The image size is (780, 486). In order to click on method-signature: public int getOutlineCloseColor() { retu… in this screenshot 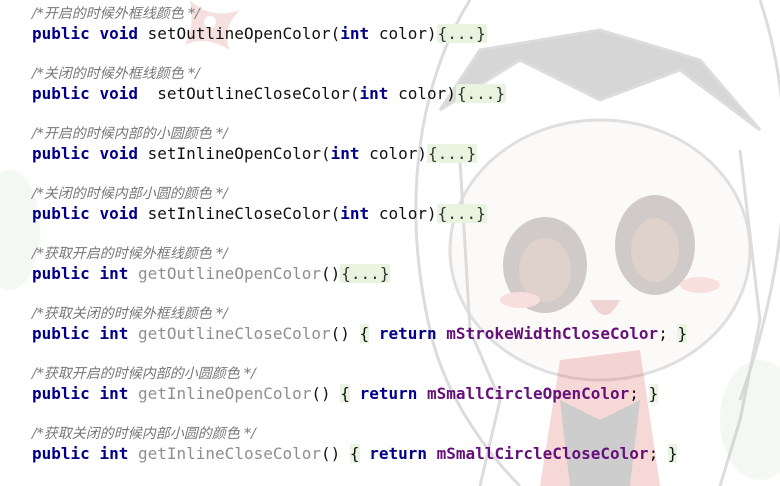, I will do `click(360, 333)`.